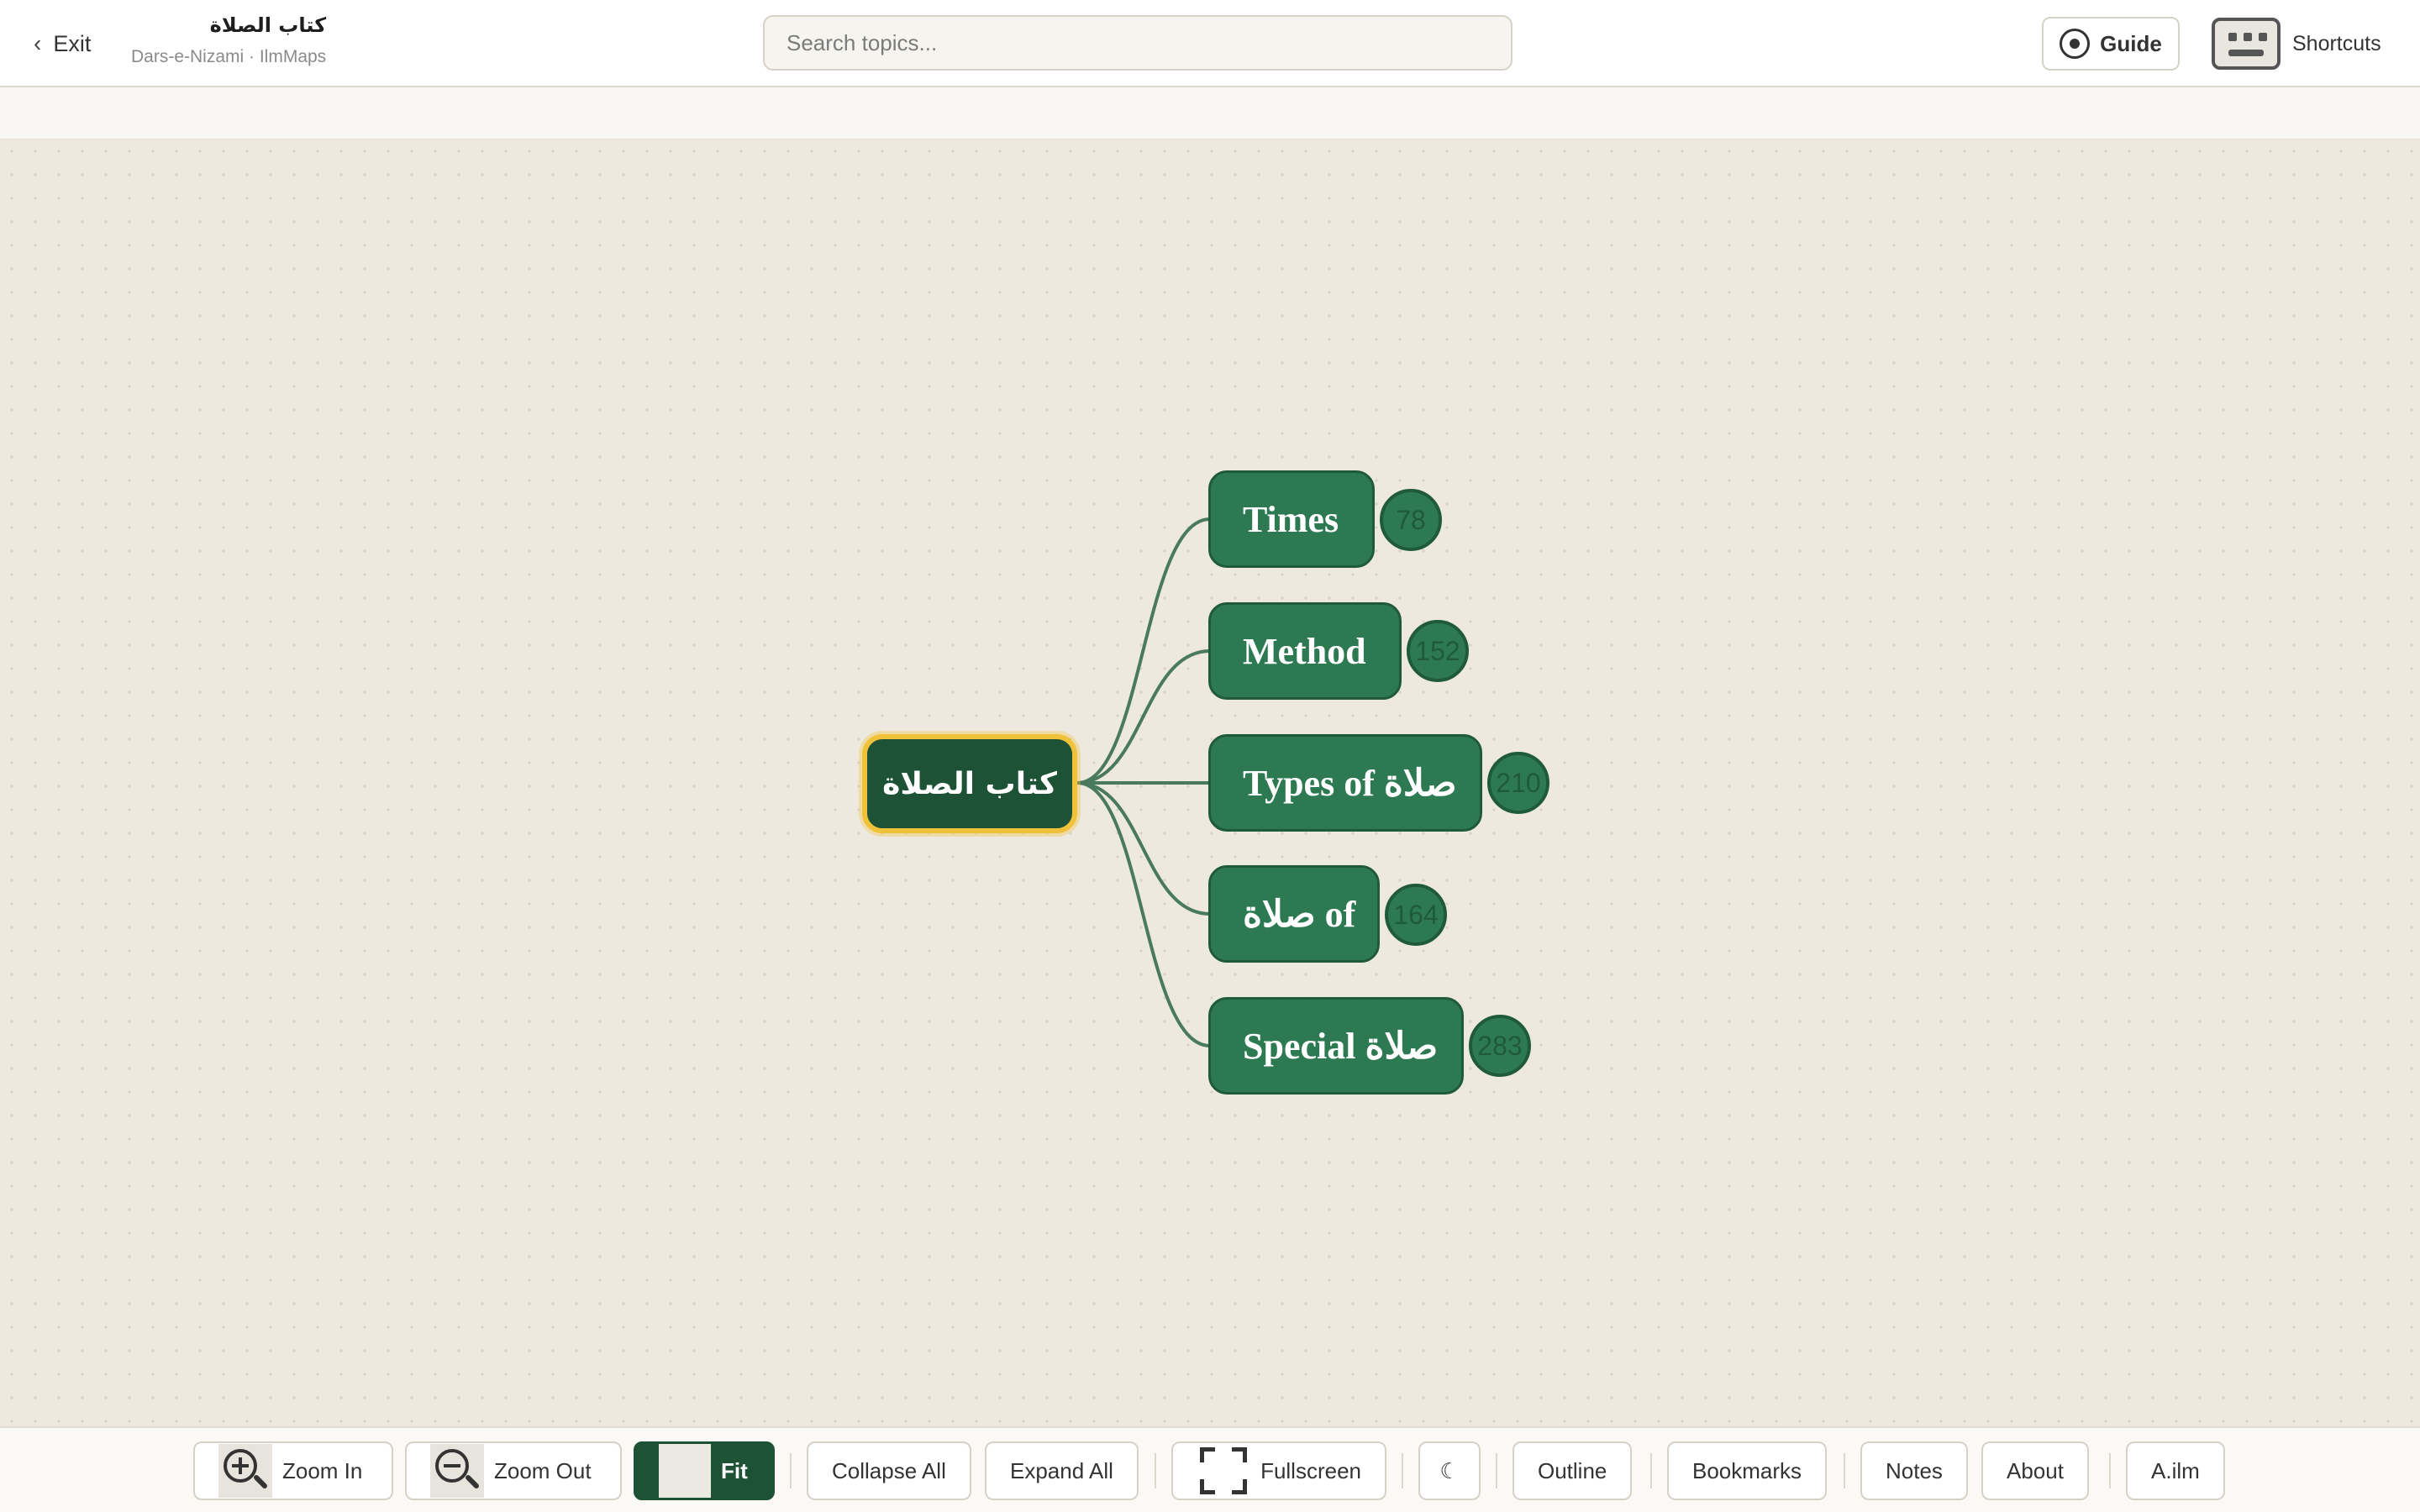  I want to click on shortcuts-label: Shortcuts, so click(2336, 43).